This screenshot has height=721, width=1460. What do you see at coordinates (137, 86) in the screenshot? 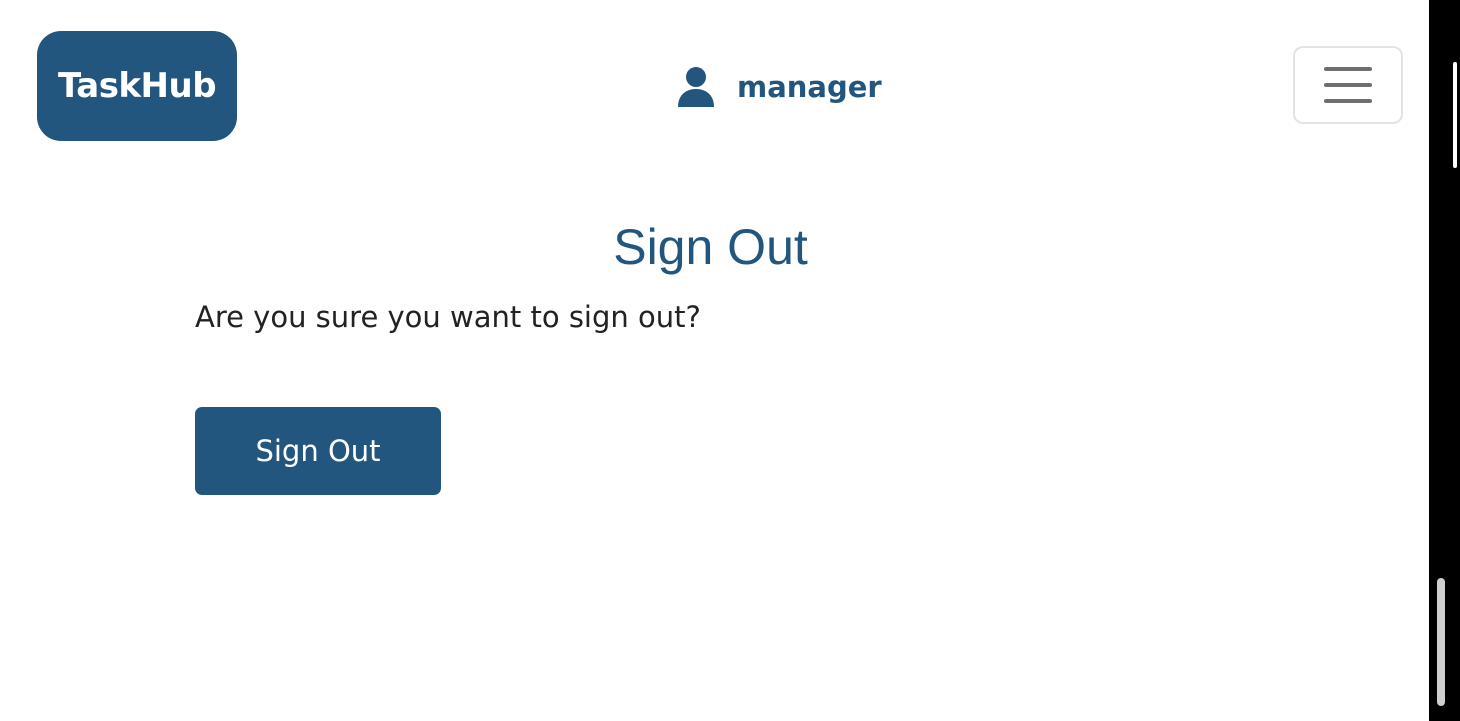
I see `taskhub-logo-link: TaskHub` at bounding box center [137, 86].